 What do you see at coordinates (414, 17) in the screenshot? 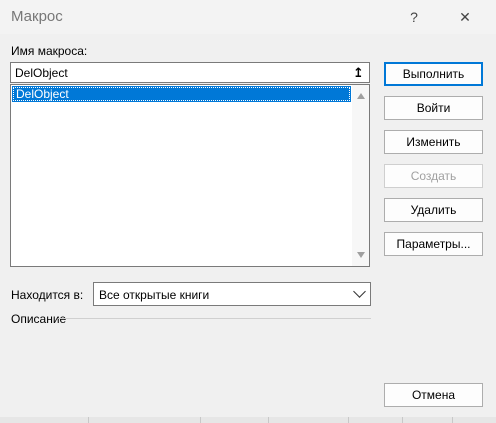
I see `help-icon: ?` at bounding box center [414, 17].